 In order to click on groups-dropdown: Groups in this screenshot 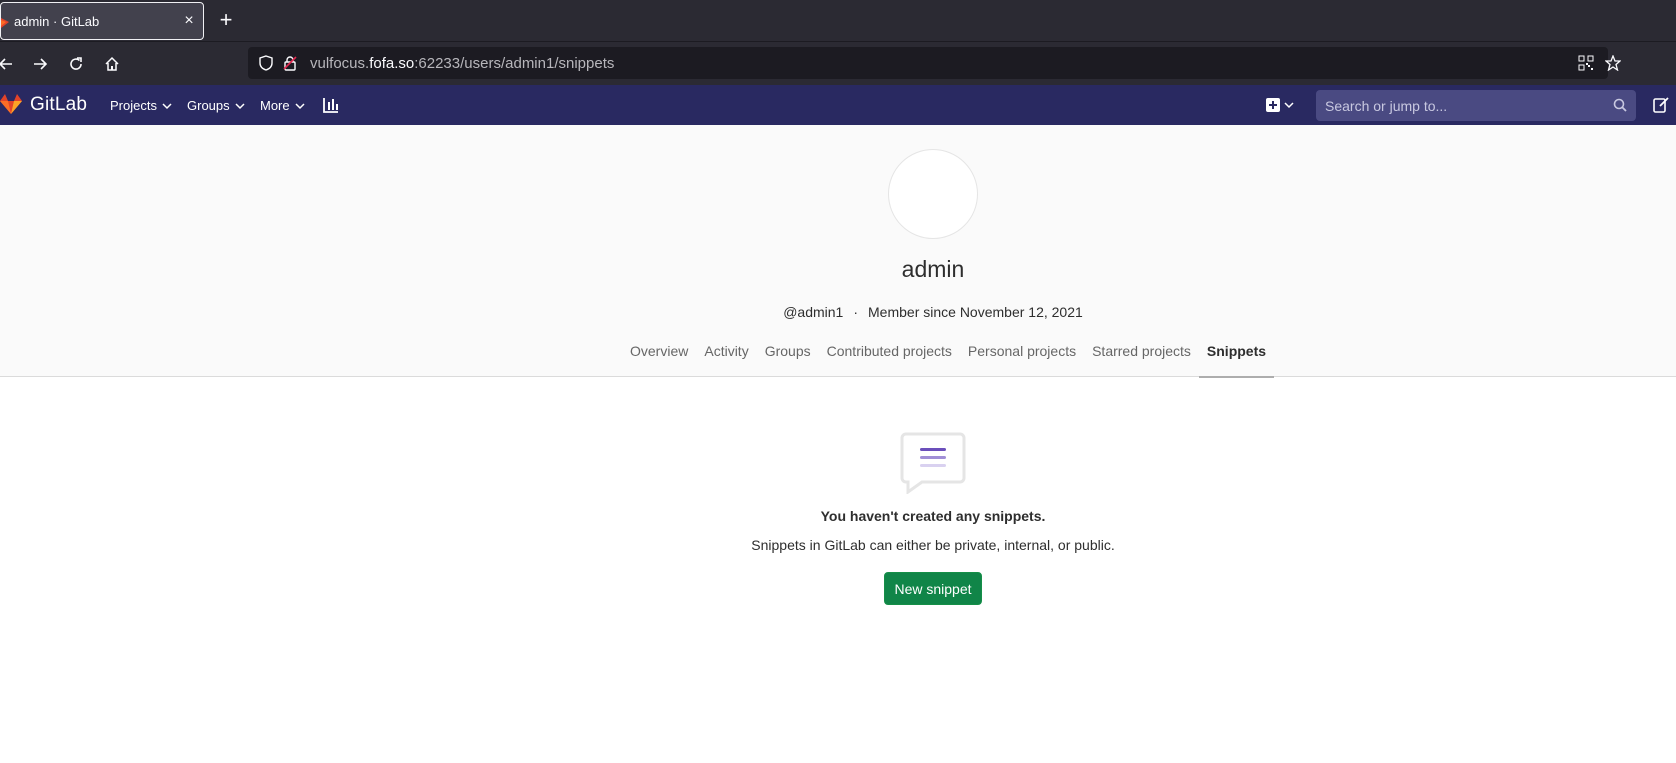, I will do `click(216, 105)`.